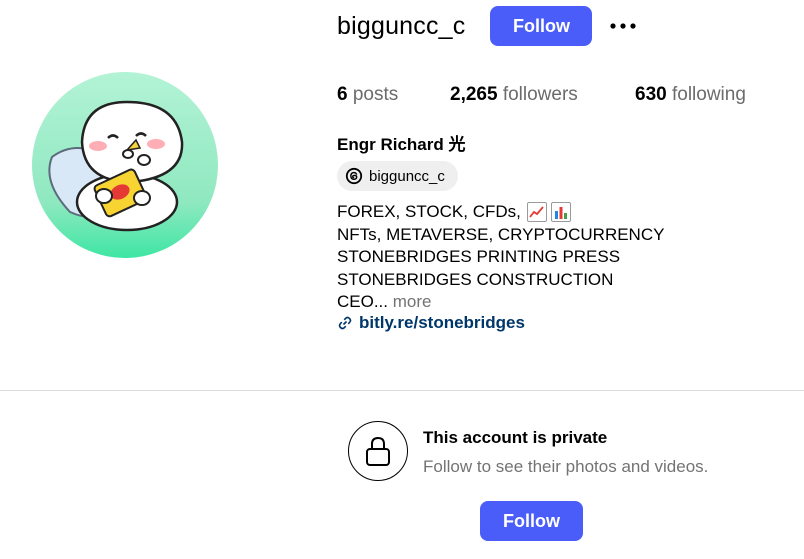 This screenshot has width=804, height=559. Describe the element at coordinates (479, 257) in the screenshot. I see `bio-line: STONEBRIDGES PRINTING PRESS` at that location.